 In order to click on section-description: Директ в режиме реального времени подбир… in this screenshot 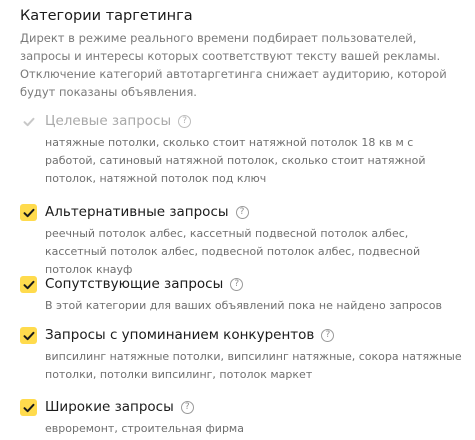, I will do `click(233, 65)`.